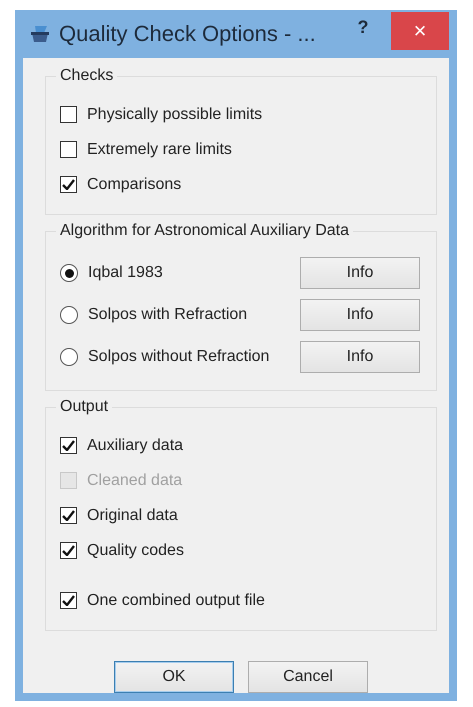 Image resolution: width=473 pixels, height=707 pixels. What do you see at coordinates (420, 31) in the screenshot?
I see `close-button: ×` at bounding box center [420, 31].